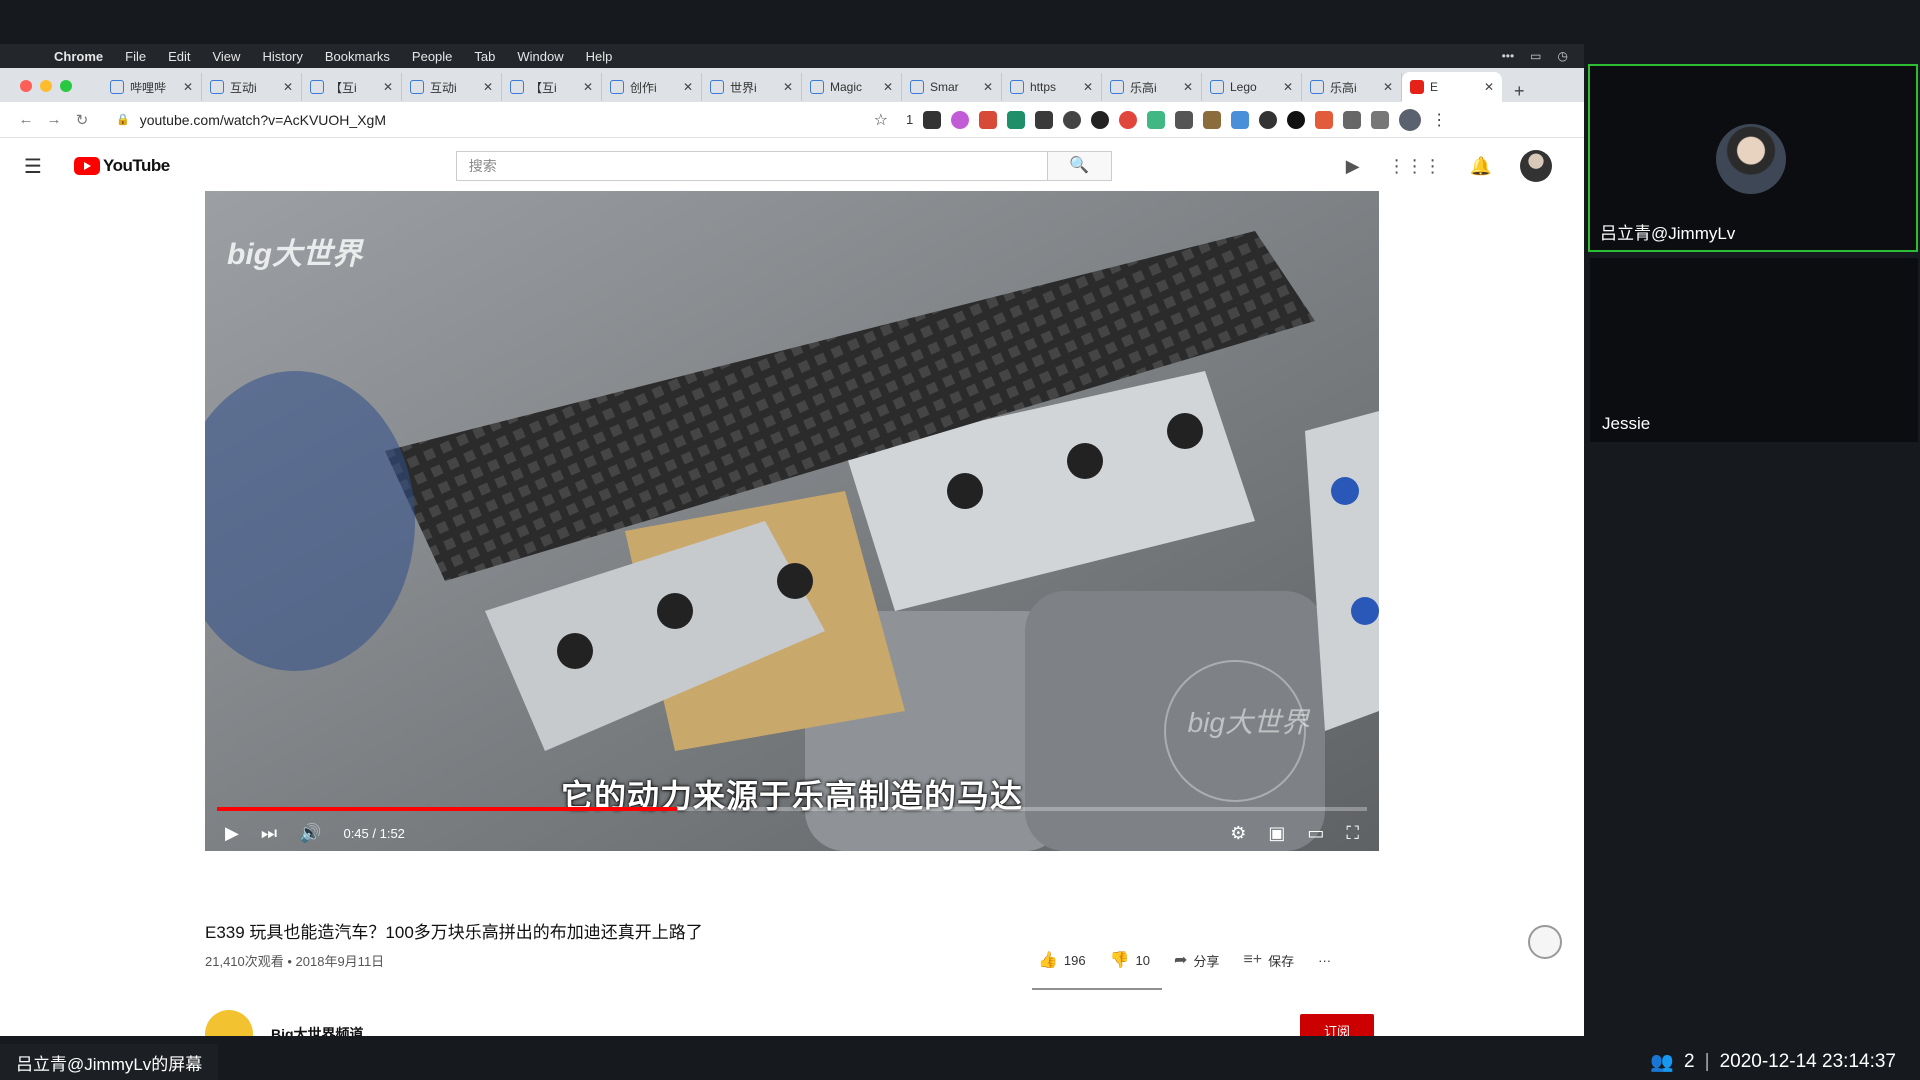 This screenshot has height=1080, width=1920. What do you see at coordinates (540, 56) in the screenshot?
I see `menu-window: Window` at bounding box center [540, 56].